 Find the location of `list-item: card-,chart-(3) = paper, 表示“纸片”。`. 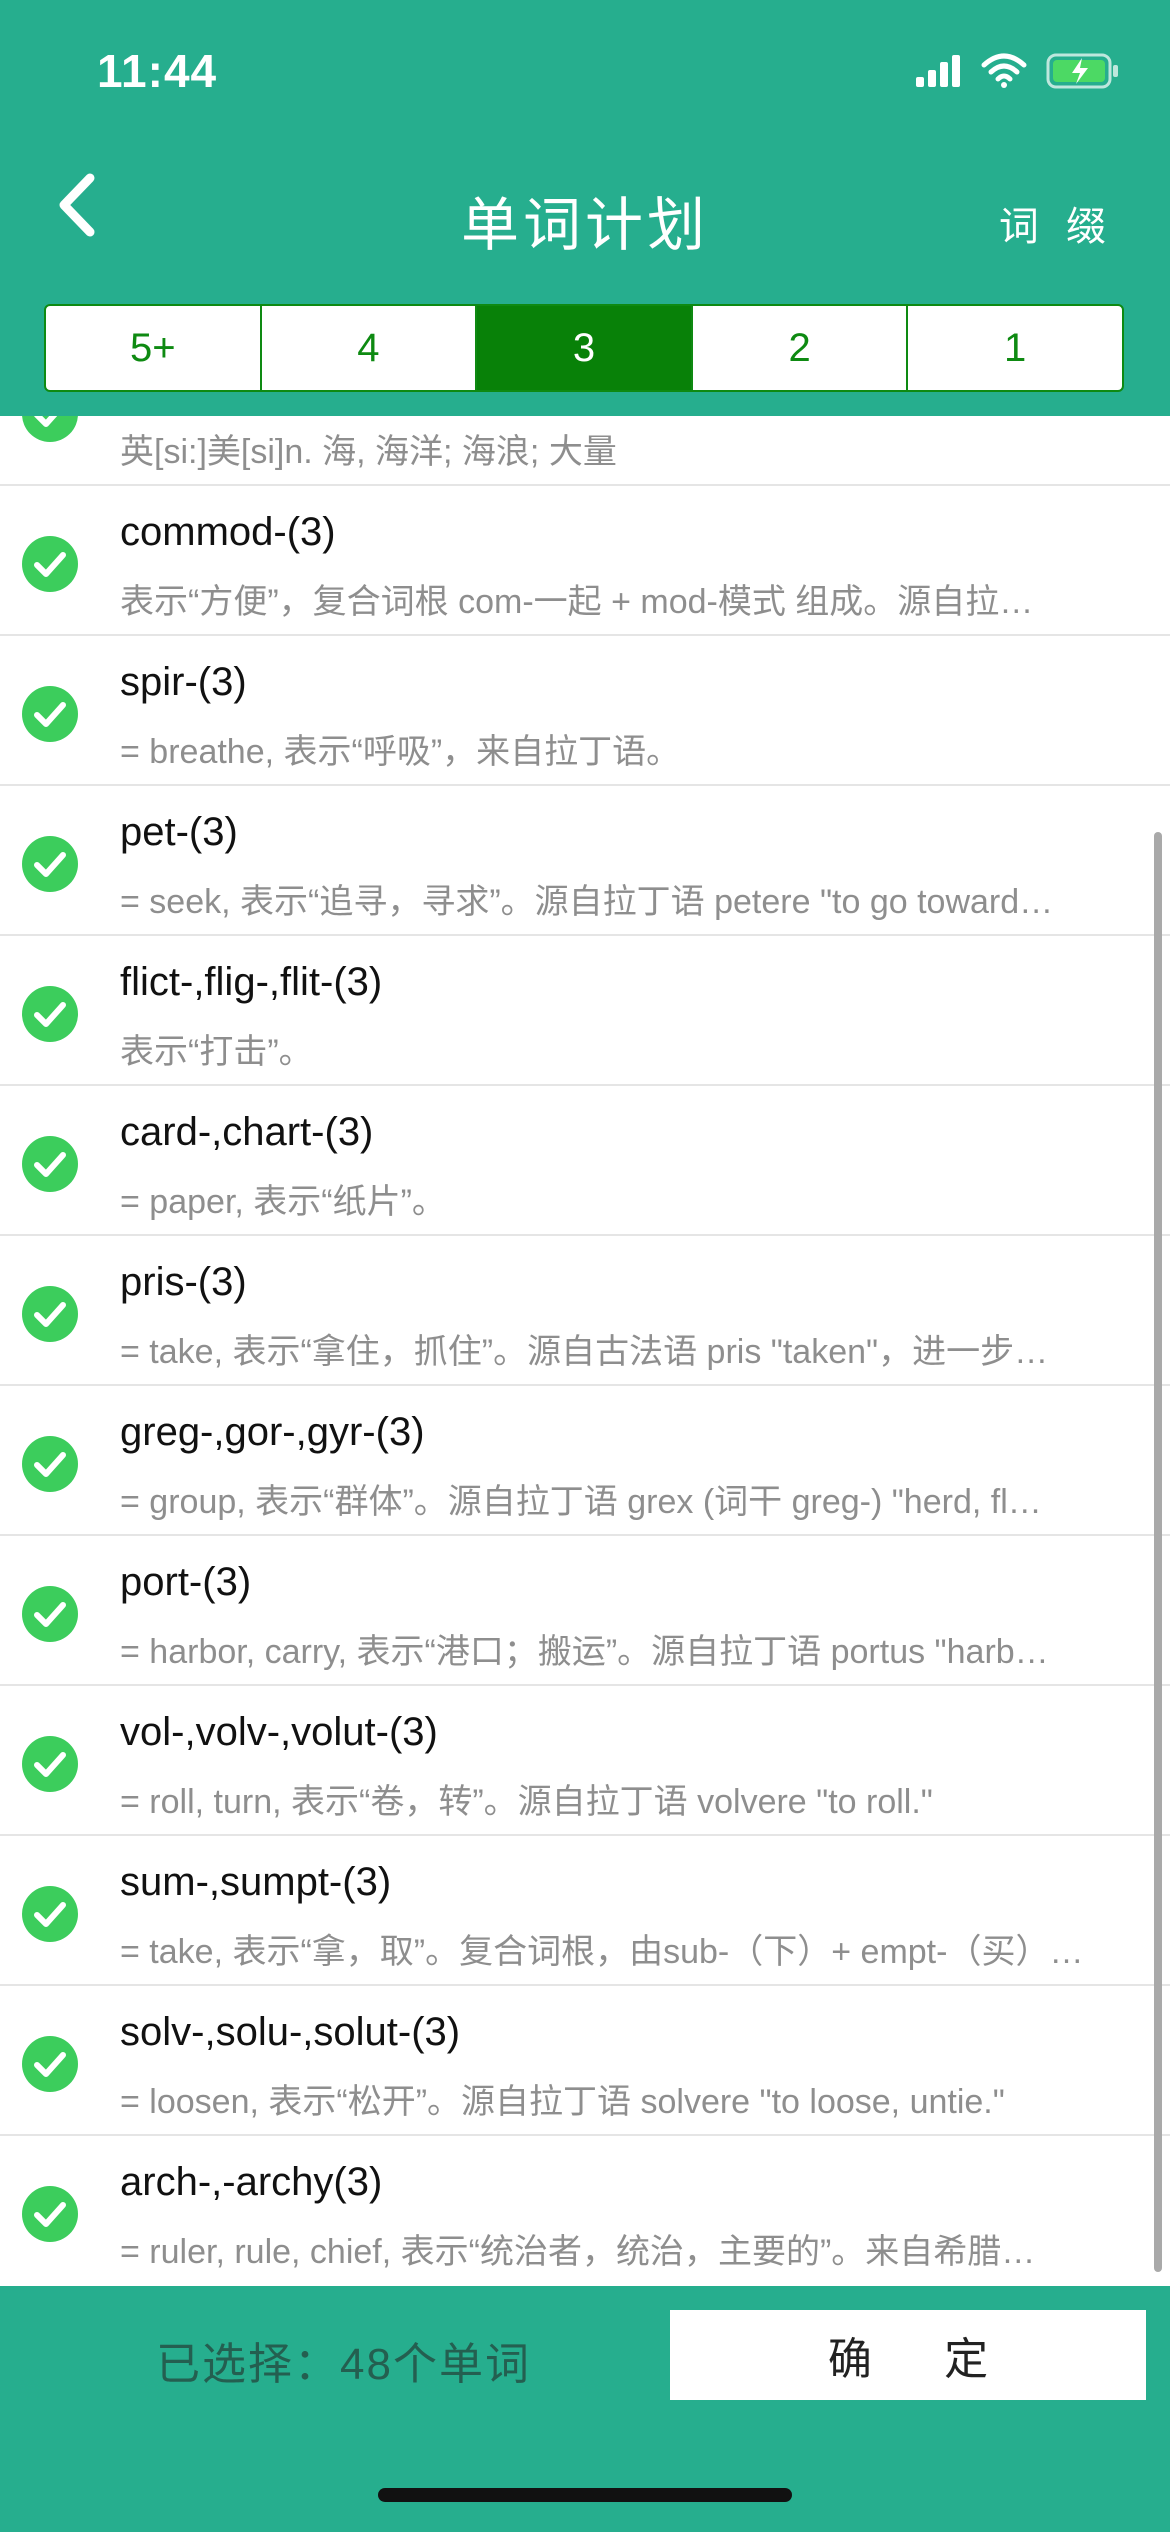

list-item: card-,chart-(3) = paper, 表示“纸片”。 is located at coordinates (585, 1161).